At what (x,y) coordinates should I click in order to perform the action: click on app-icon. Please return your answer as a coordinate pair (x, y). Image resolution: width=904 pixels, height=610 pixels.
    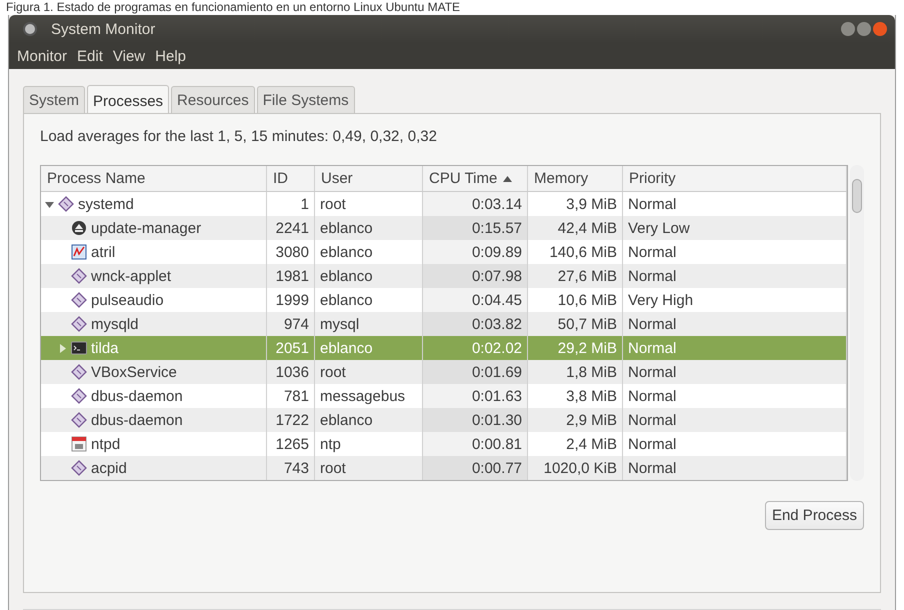
    Looking at the image, I should click on (30, 29).